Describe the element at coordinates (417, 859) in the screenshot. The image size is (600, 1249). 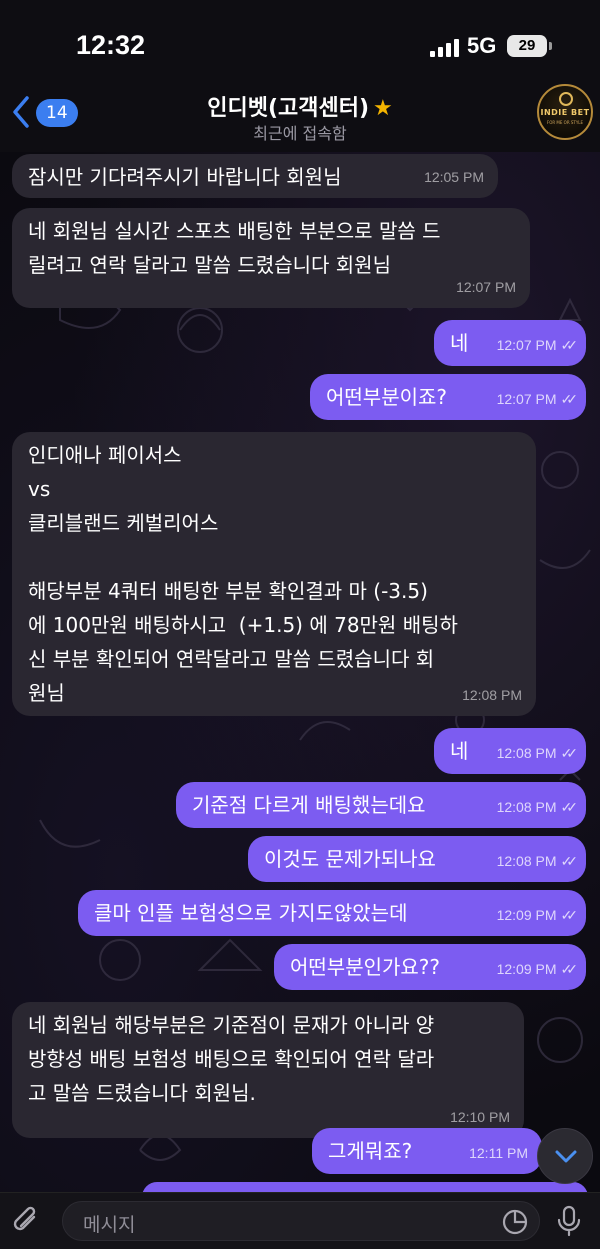
I see `message-bubble: 이것도 문제가되나요 12:08 PM ✓✓` at that location.